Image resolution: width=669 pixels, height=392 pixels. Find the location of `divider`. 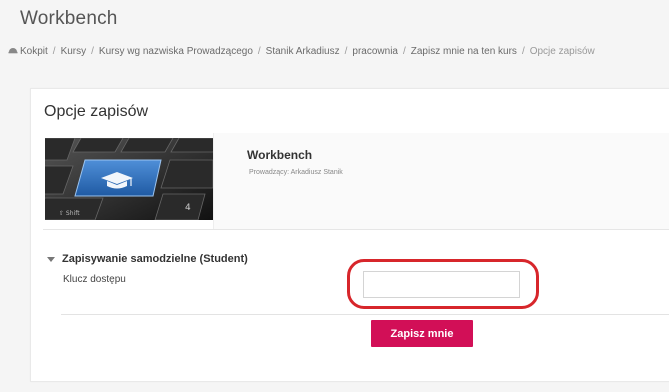

divider is located at coordinates (365, 314).